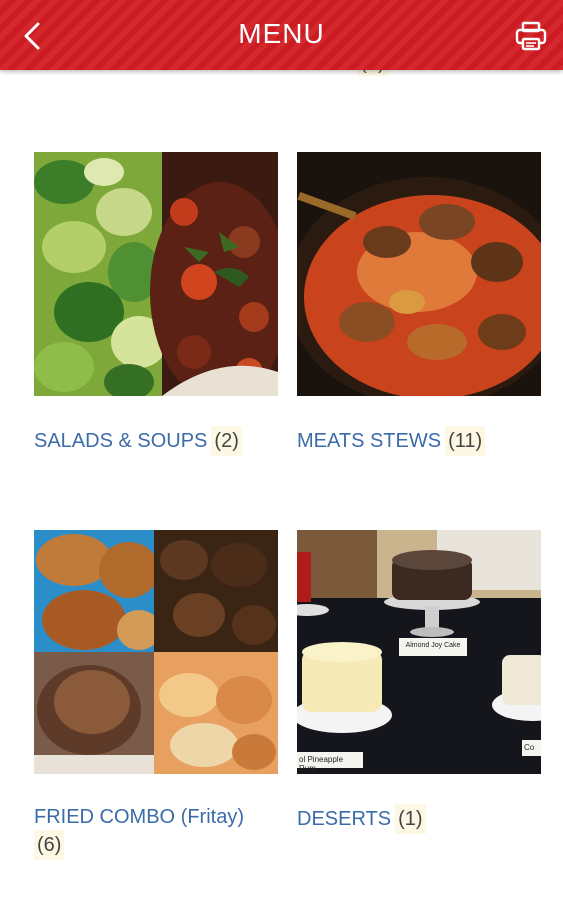 The width and height of the screenshot is (563, 900). I want to click on cake-tag: Co, so click(529, 747).